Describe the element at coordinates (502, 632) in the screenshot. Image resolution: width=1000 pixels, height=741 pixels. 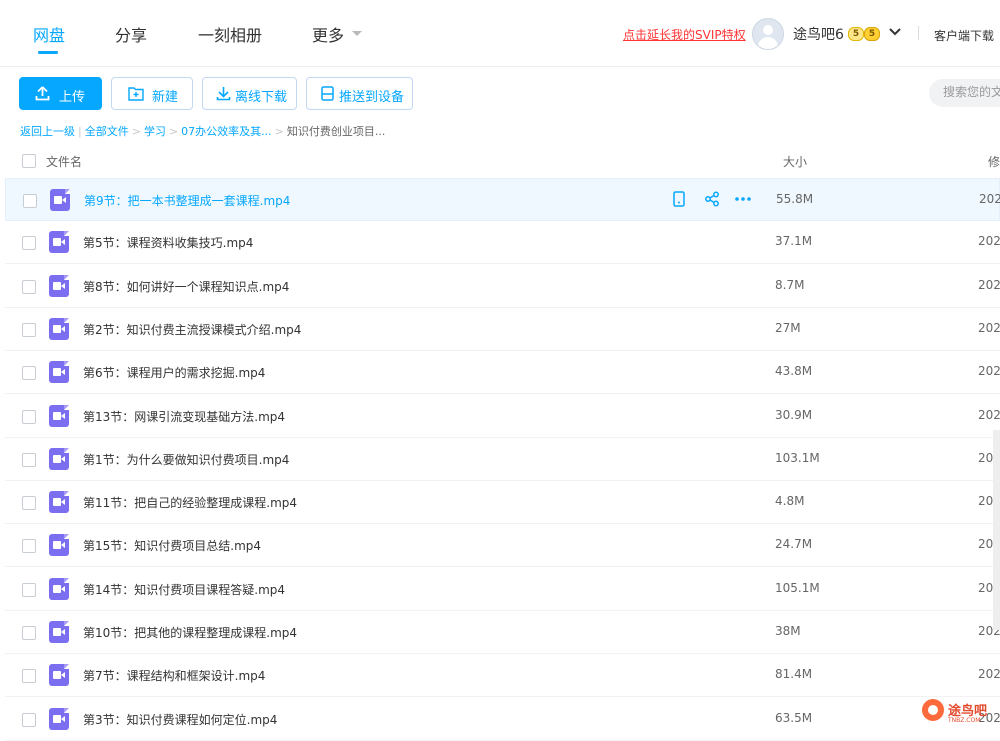
I see `file-row: 第10节：把其他的课程整理成课程.mp438M2021` at that location.